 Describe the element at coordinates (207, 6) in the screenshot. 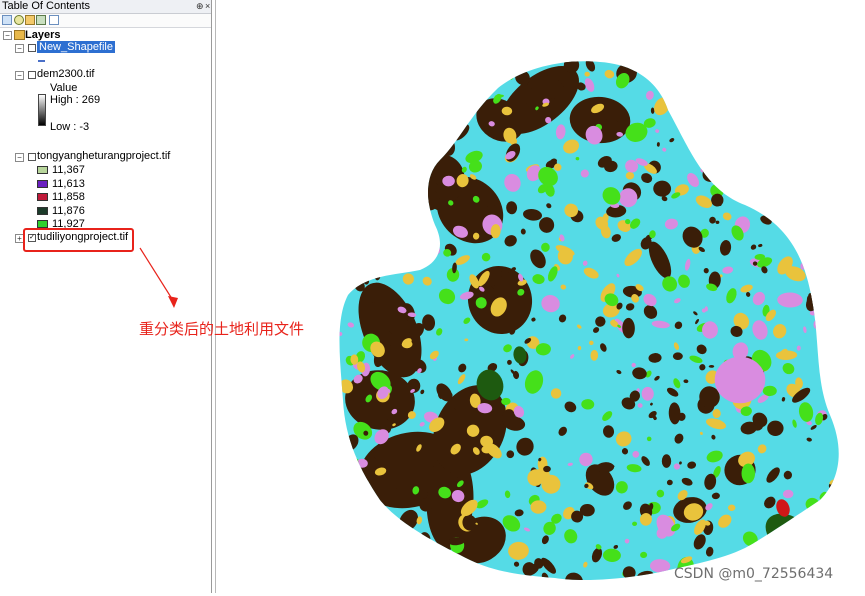

I see `close-icon: ×` at that location.